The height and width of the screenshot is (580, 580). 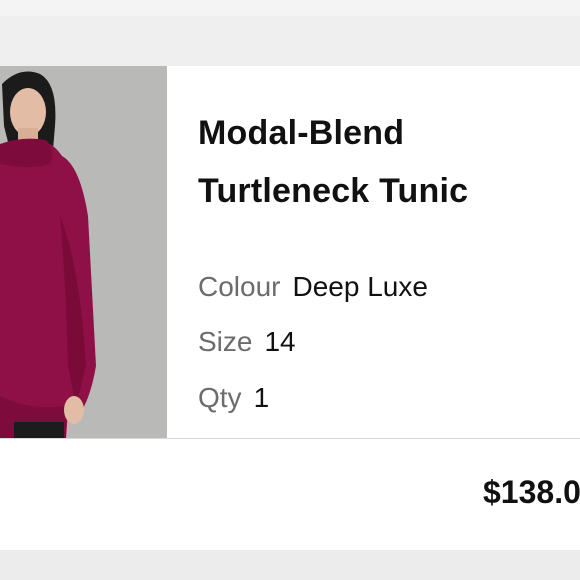 What do you see at coordinates (290, 565) in the screenshot?
I see `bottom-band` at bounding box center [290, 565].